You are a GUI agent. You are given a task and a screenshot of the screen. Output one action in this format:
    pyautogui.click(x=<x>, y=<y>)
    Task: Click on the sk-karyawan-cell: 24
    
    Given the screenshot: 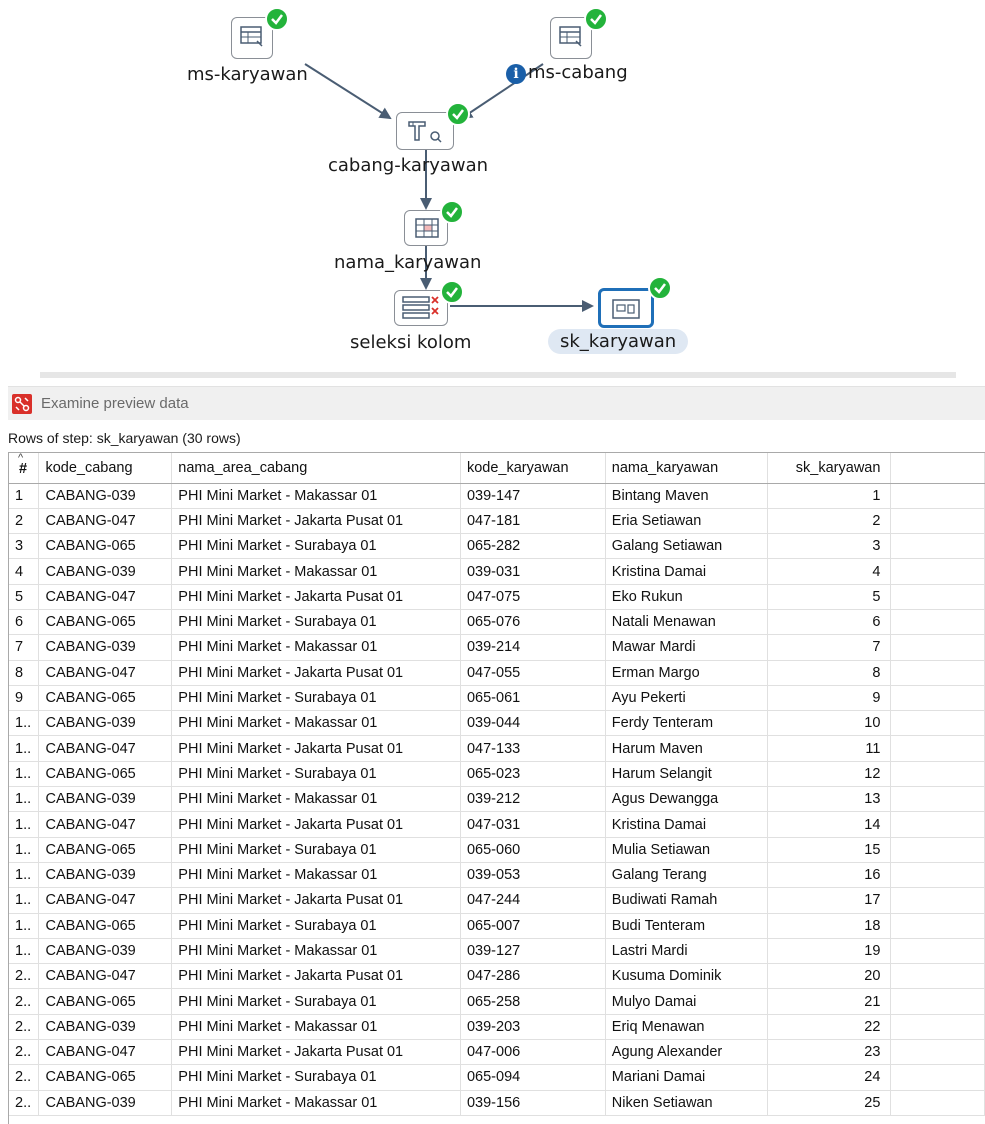 What is the action you would take?
    pyautogui.click(x=829, y=1077)
    